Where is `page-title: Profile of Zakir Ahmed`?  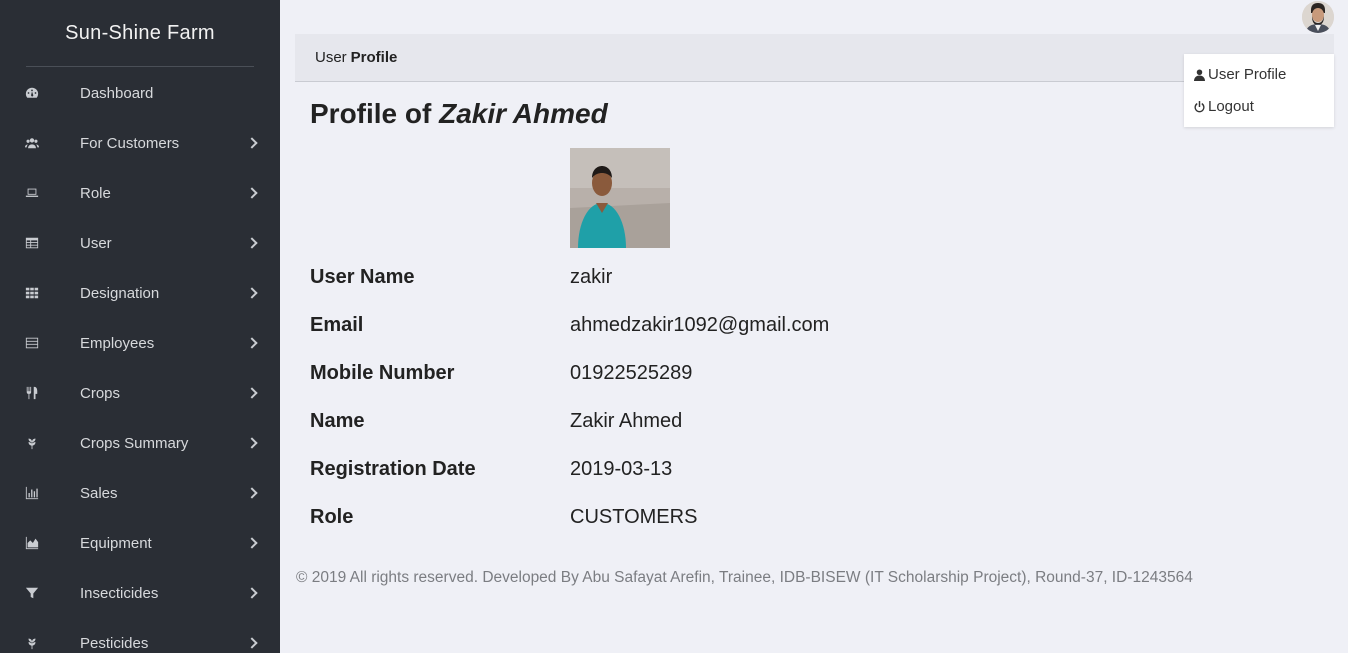
page-title: Profile of Zakir Ahmed is located at coordinates (459, 114).